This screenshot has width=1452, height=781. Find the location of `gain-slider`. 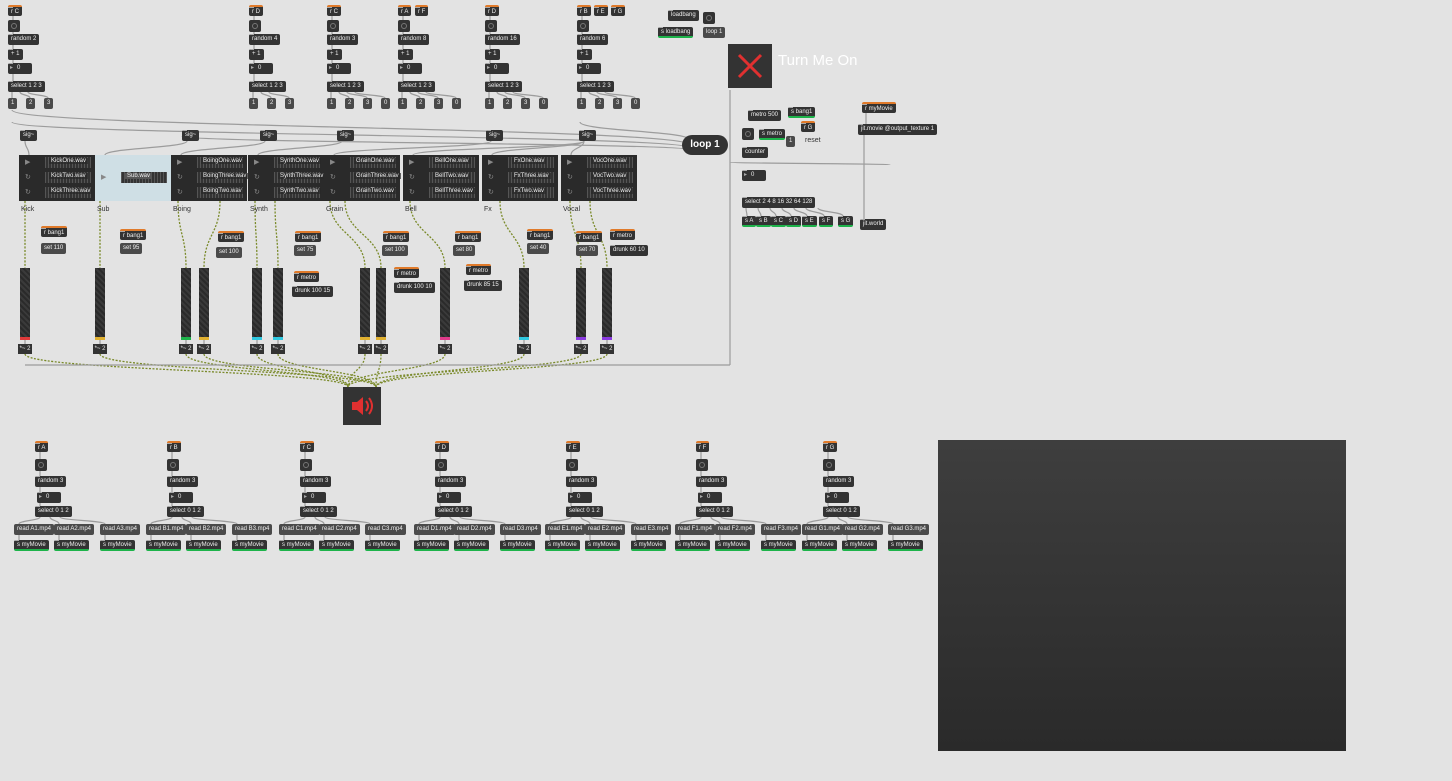

gain-slider is located at coordinates (186, 304).